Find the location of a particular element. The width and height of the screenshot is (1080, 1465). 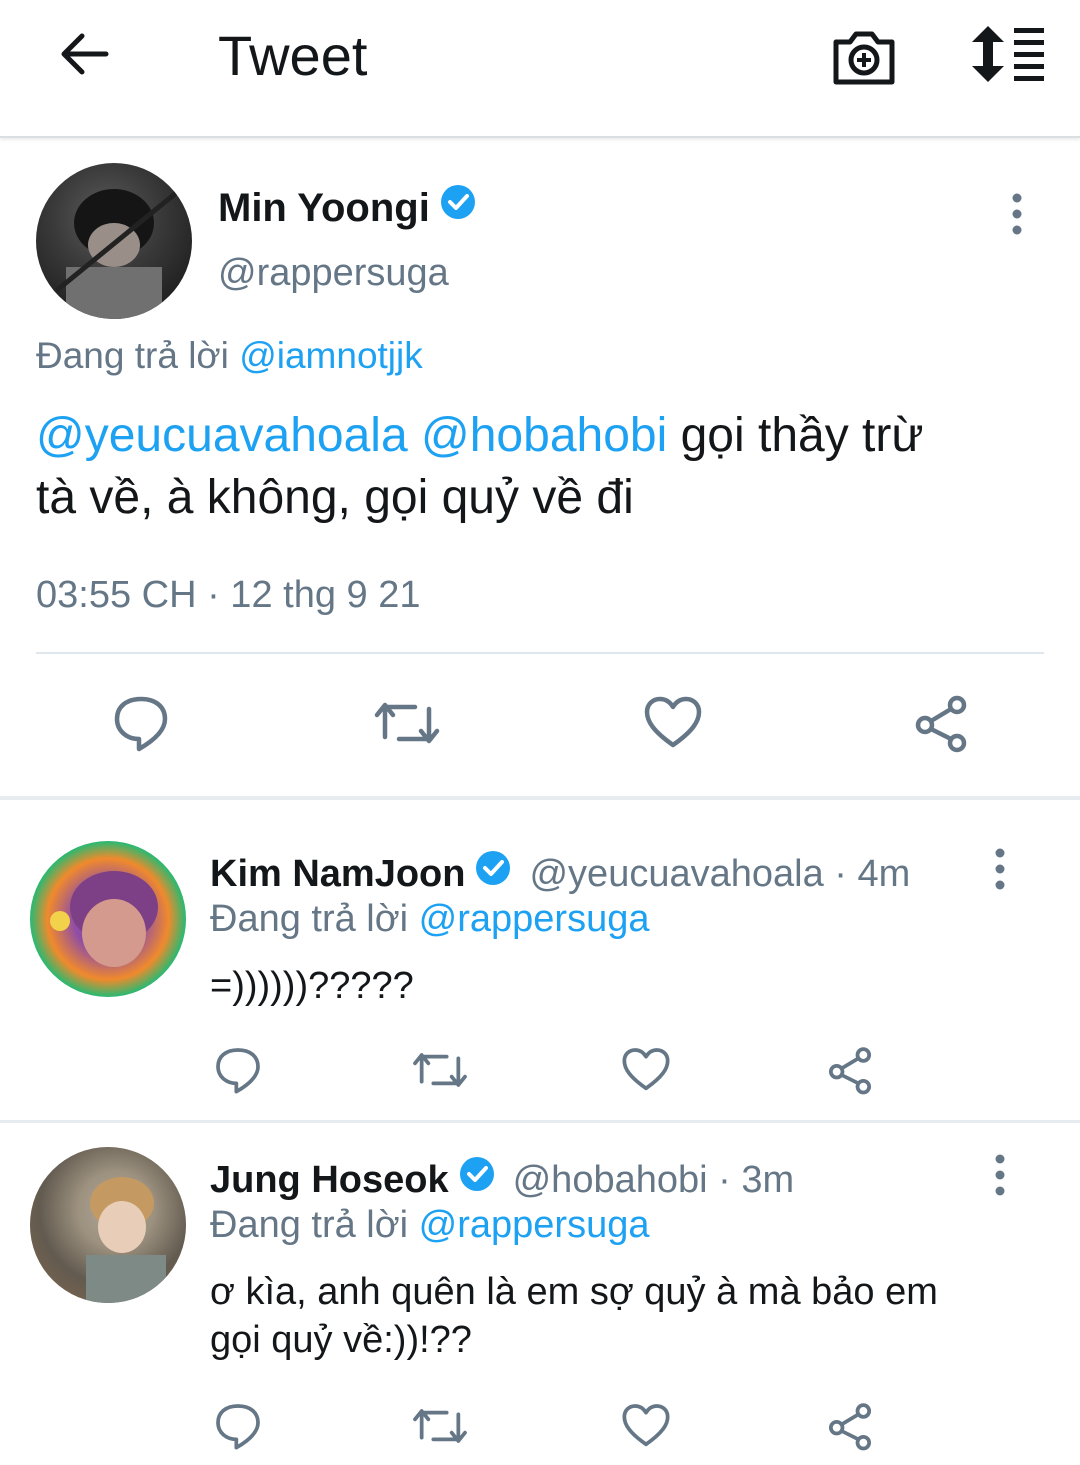

reply-author-handle: @hobahobi · 3m is located at coordinates (654, 1180).